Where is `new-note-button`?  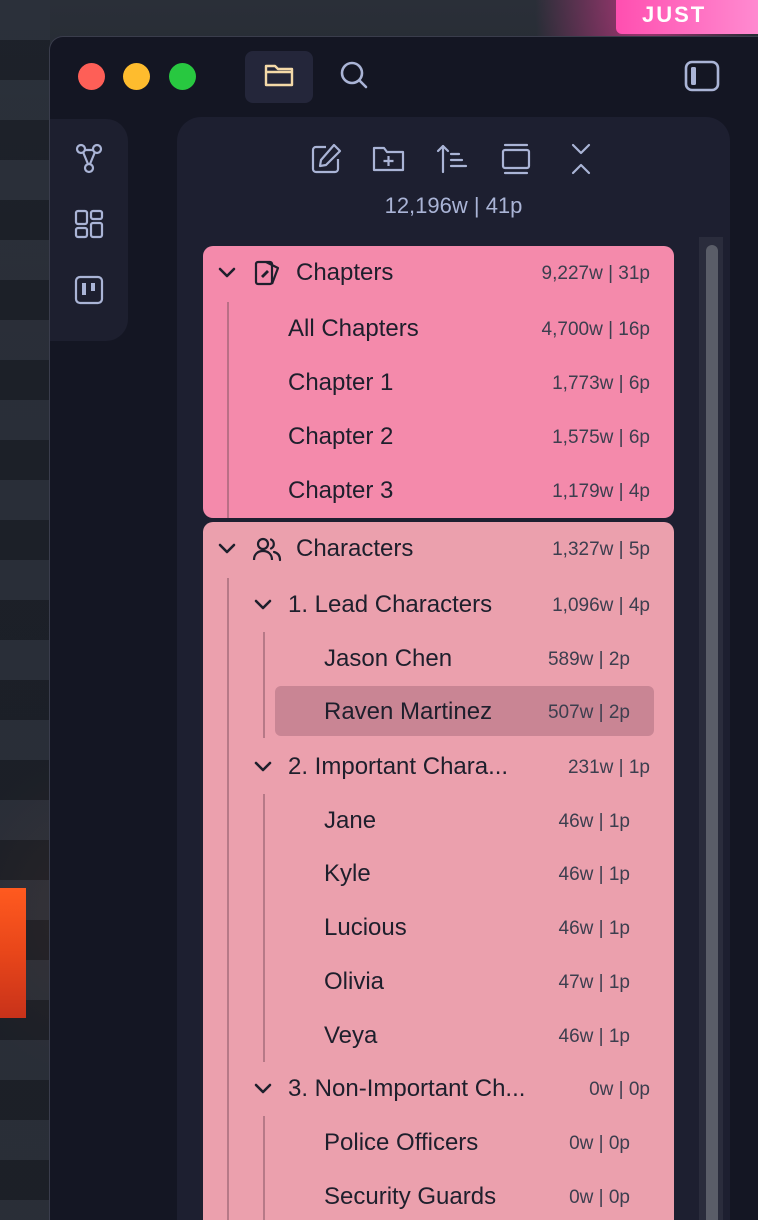
new-note-button is located at coordinates (326, 161).